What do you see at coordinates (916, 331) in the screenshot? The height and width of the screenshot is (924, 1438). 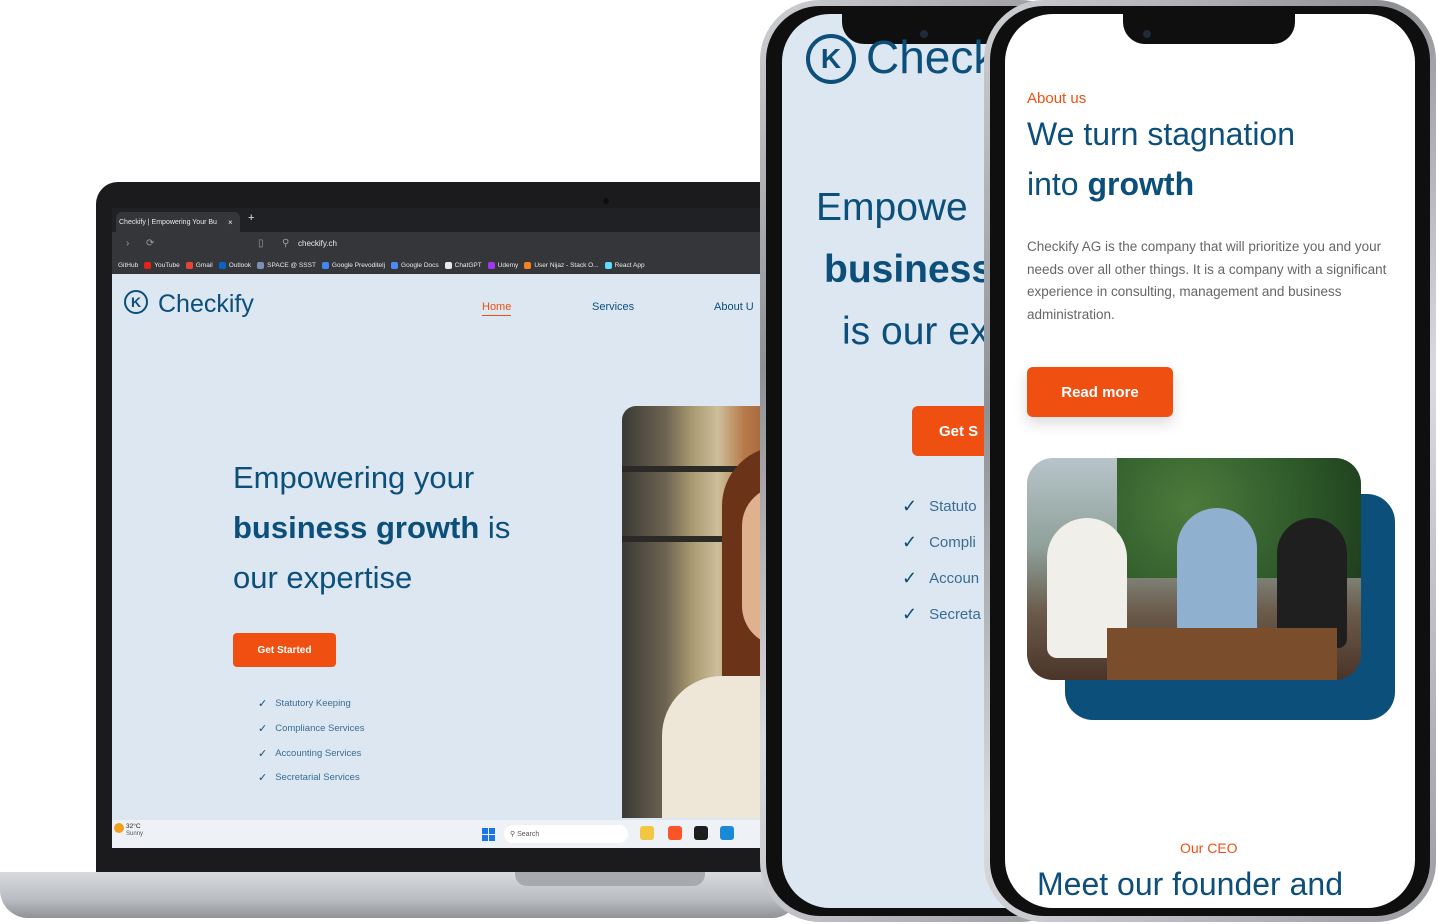 I see `hero-title-line3: is our ex` at bounding box center [916, 331].